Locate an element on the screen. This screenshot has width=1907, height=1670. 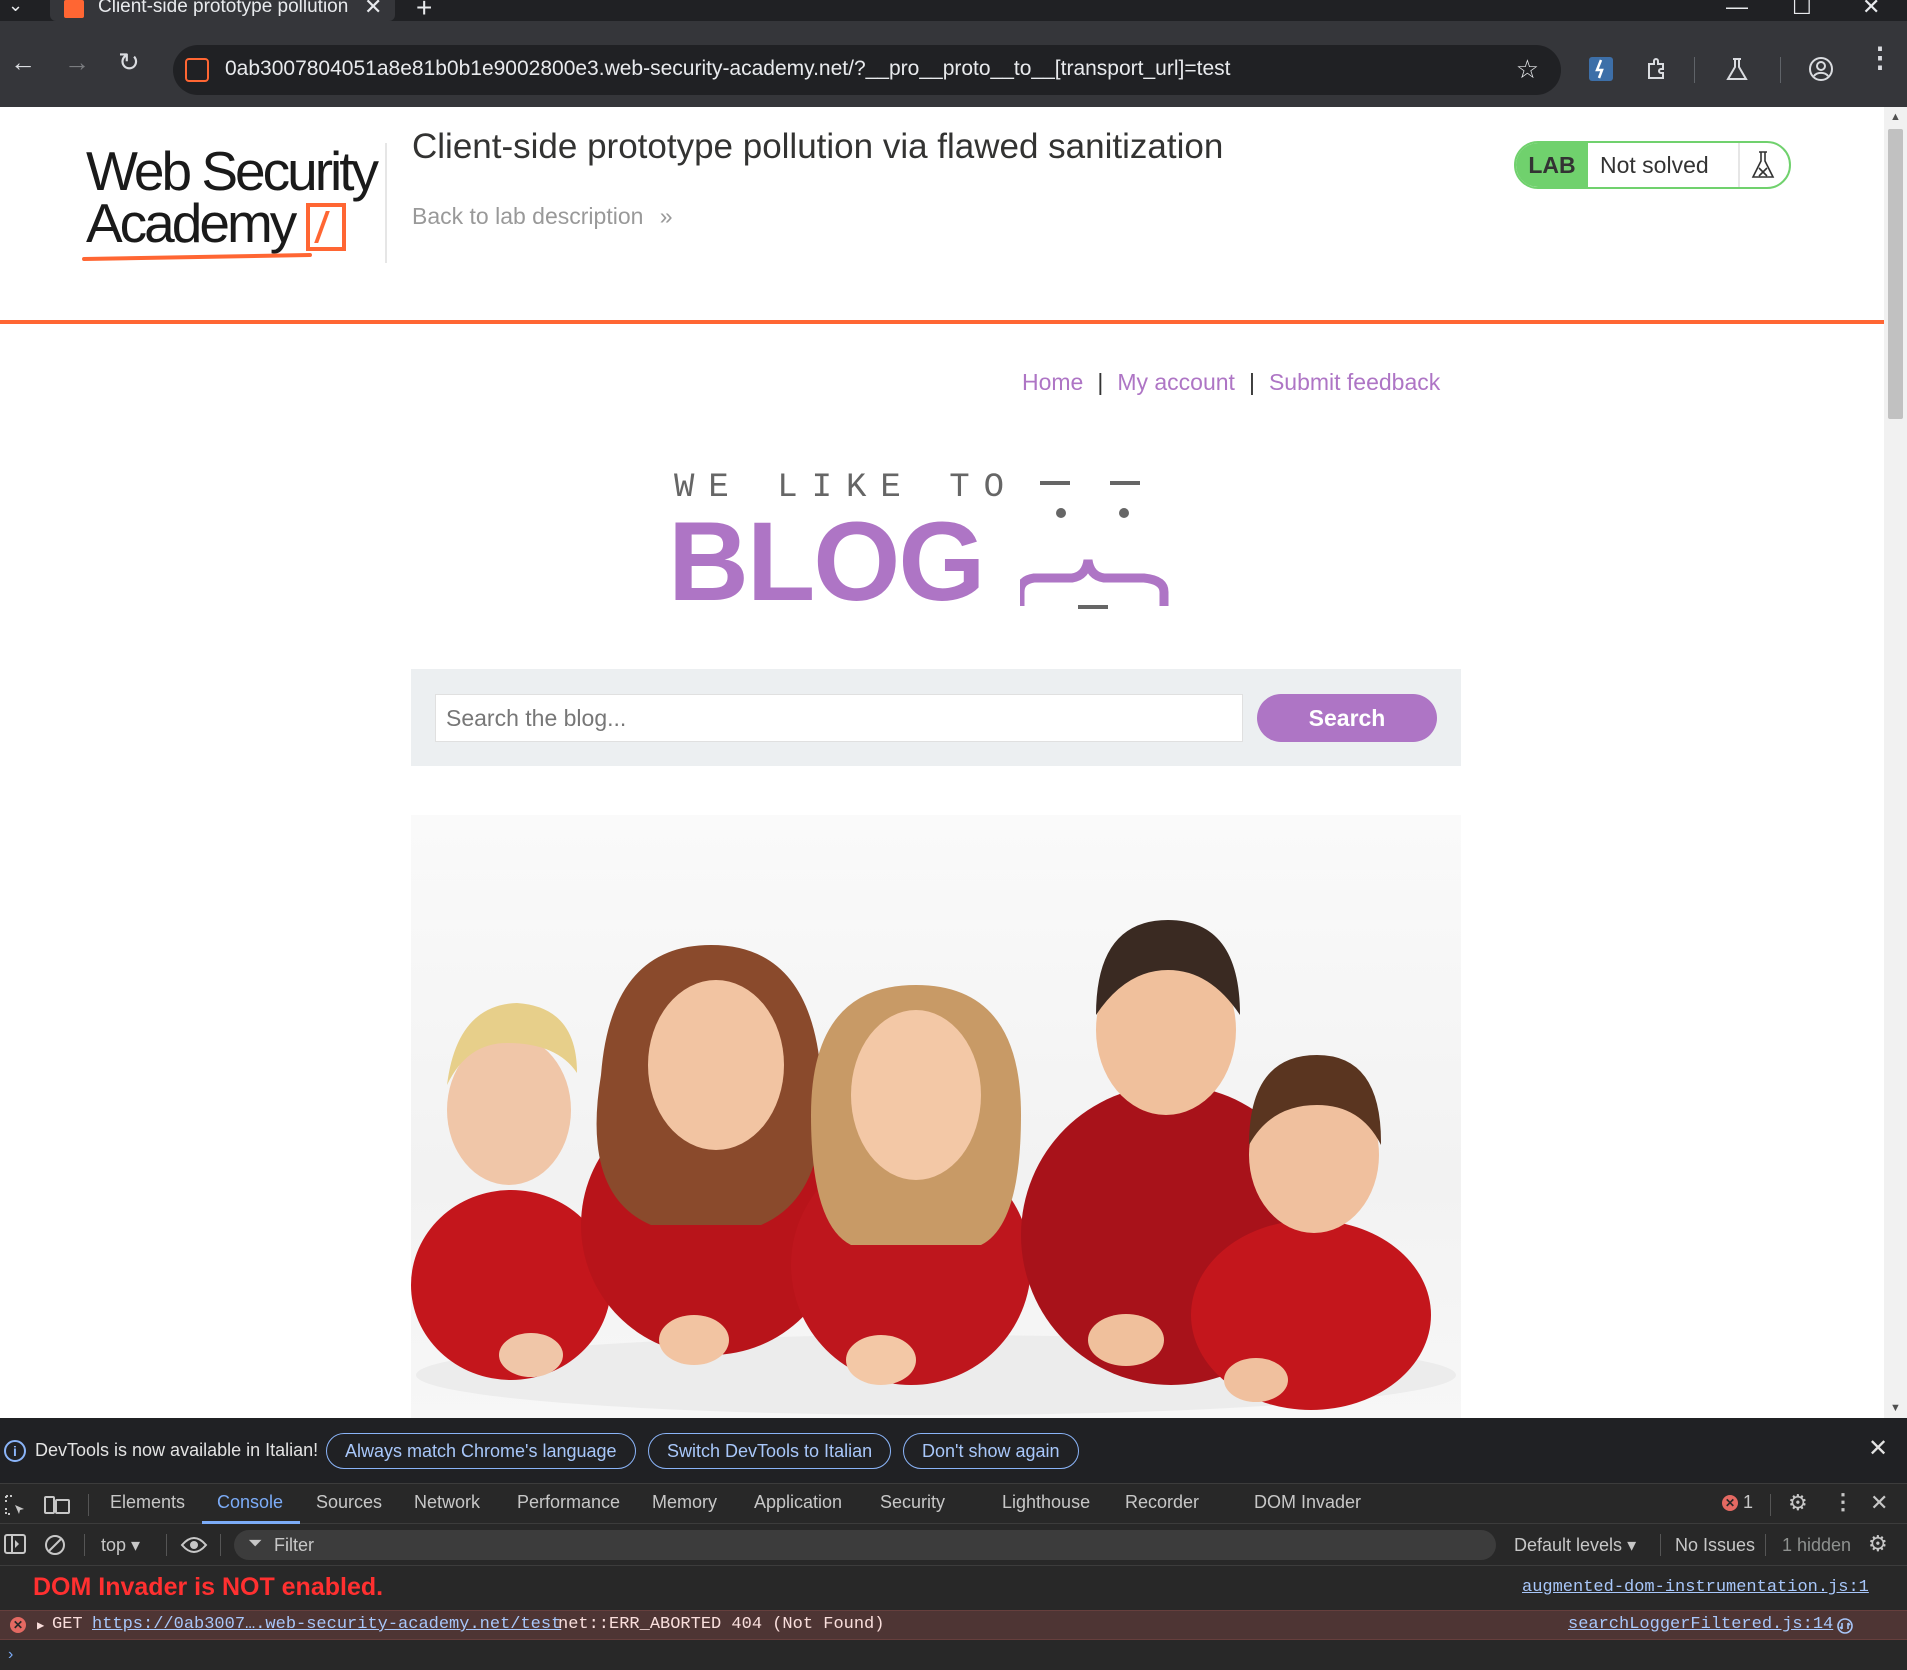
nav-home-link: Home is located at coordinates (1052, 382).